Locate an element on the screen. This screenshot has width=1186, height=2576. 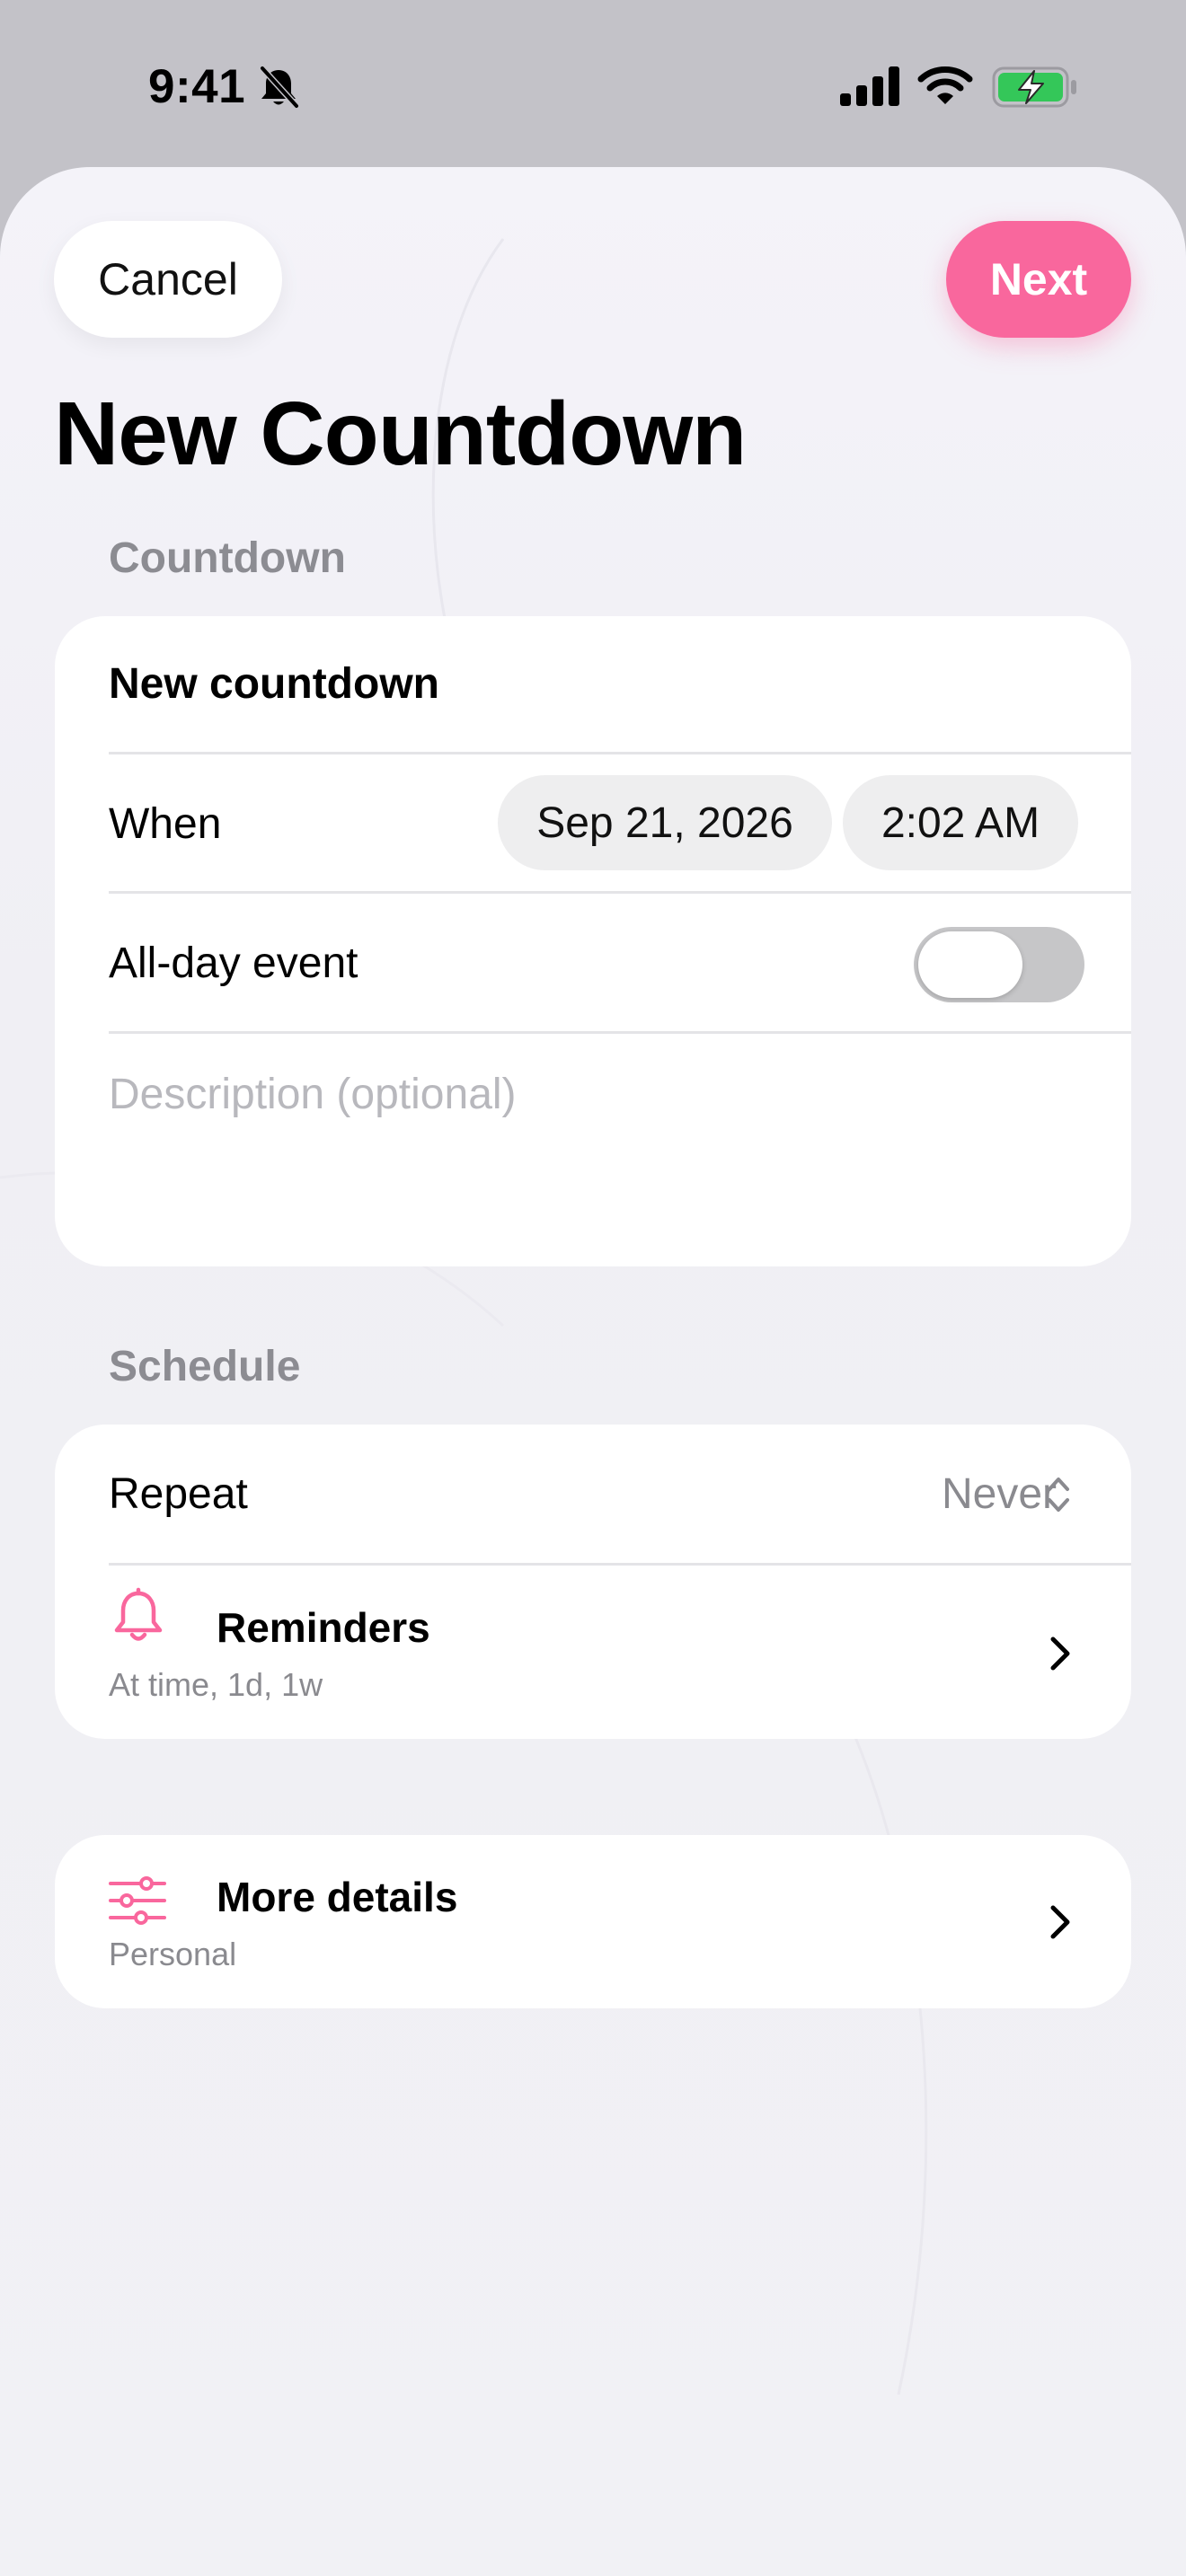
more-details-card: More details Personal is located at coordinates (593, 1921).